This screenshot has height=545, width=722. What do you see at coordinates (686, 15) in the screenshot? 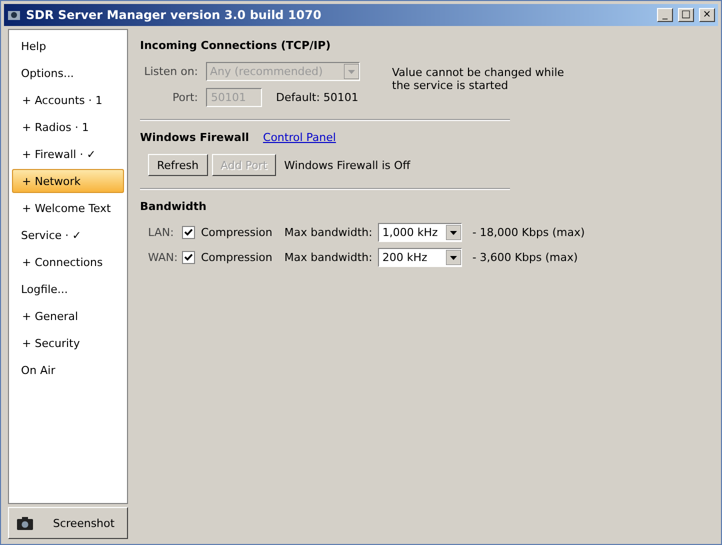
I see `maximize-button: □` at bounding box center [686, 15].